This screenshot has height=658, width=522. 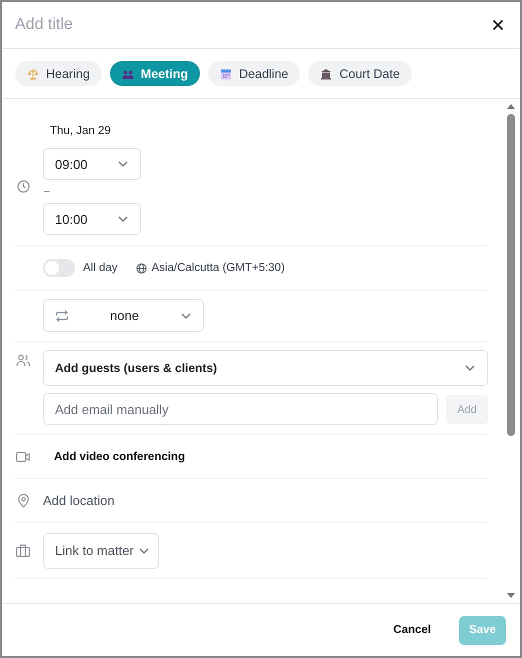 What do you see at coordinates (23, 550) in the screenshot?
I see `briefcase-icon` at bounding box center [23, 550].